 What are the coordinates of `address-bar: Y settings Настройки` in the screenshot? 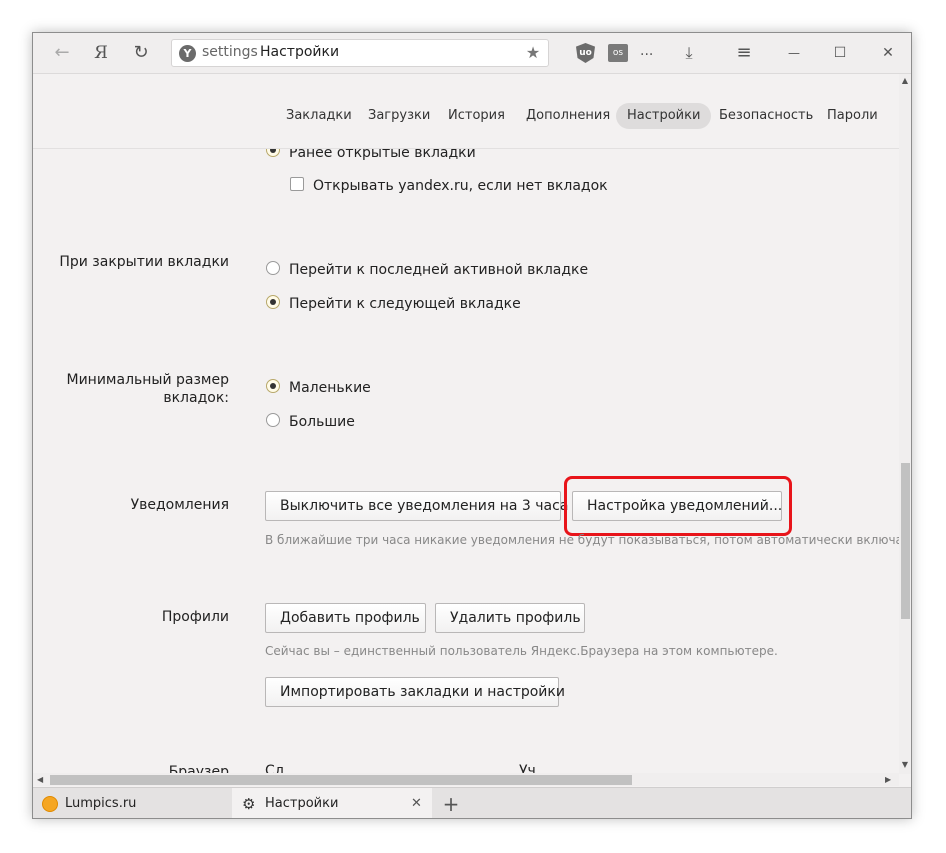 It's located at (360, 53).